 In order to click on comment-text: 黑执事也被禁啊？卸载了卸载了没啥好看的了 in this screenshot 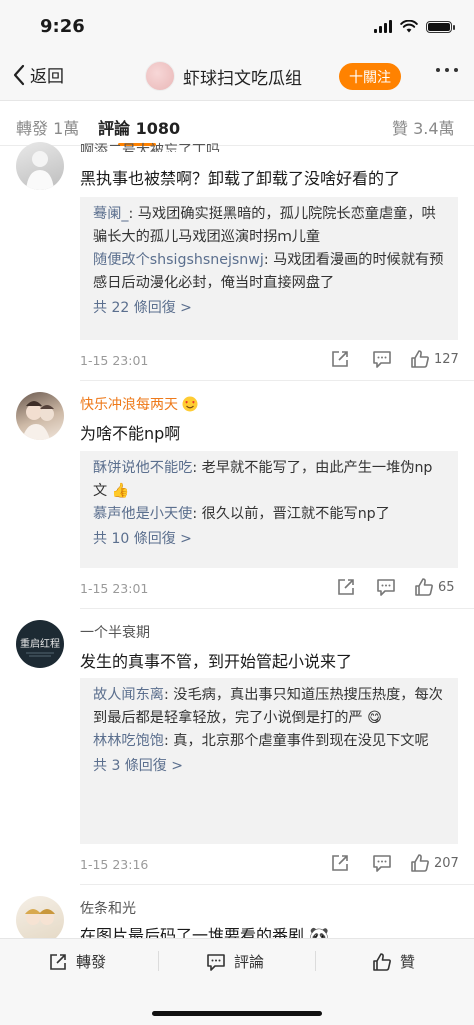, I will do `click(240, 178)`.